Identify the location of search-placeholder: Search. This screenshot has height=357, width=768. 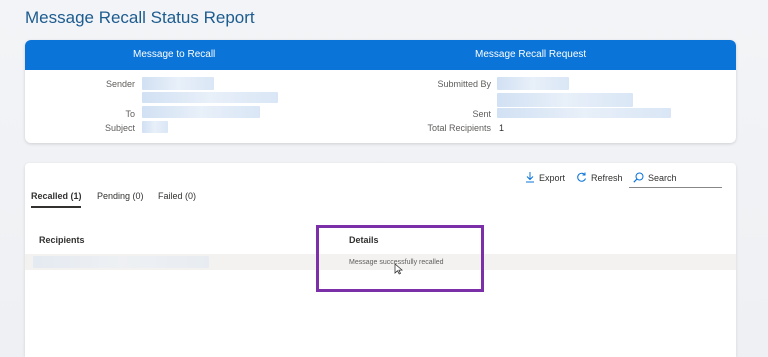
(662, 177).